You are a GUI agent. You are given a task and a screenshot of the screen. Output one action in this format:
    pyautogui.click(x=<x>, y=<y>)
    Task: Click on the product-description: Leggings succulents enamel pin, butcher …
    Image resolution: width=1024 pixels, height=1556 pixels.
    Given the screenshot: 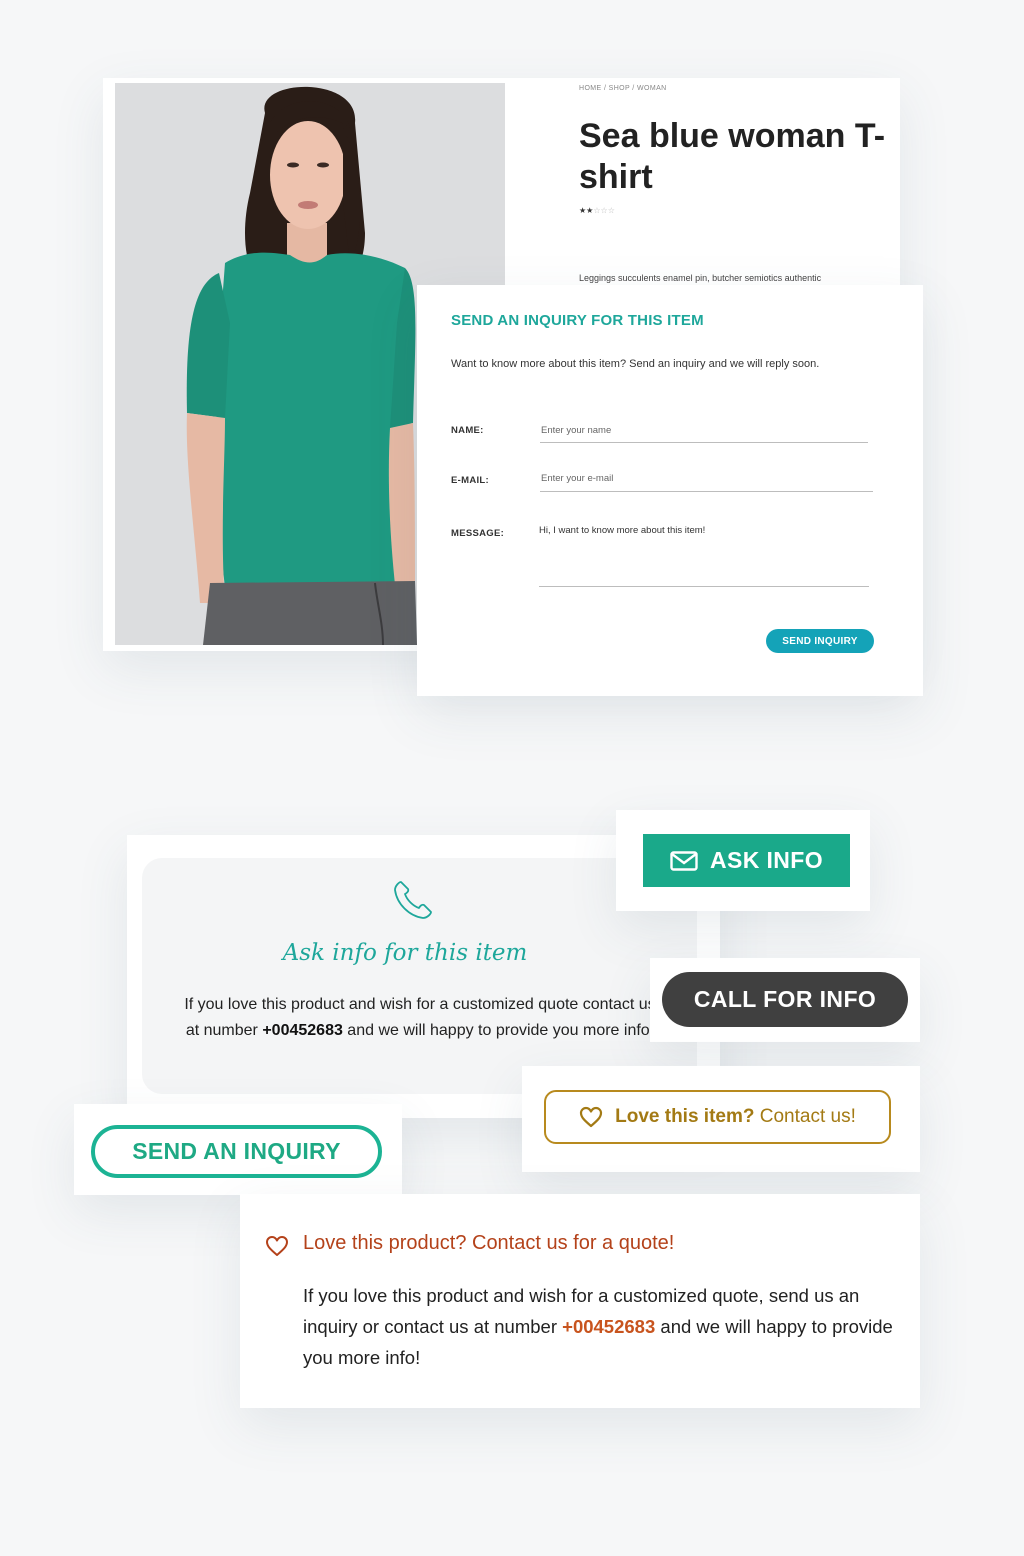 What is the action you would take?
    pyautogui.click(x=700, y=278)
    